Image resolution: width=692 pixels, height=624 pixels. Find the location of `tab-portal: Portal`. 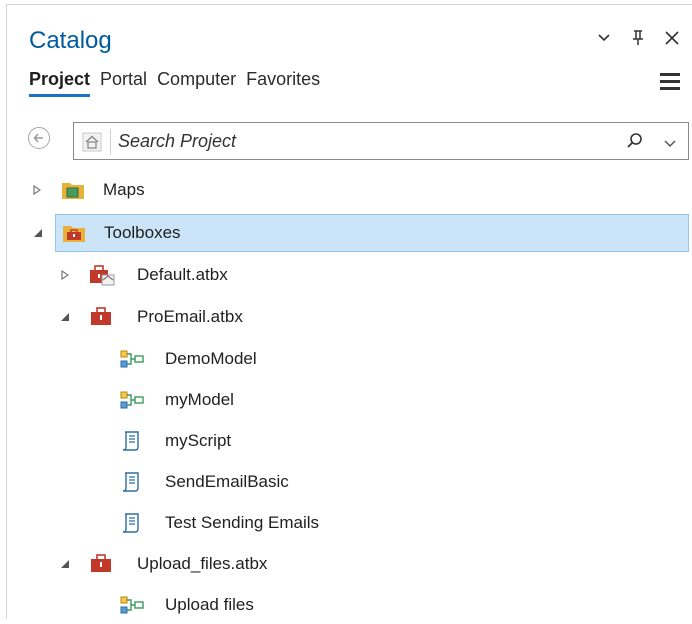

tab-portal: Portal is located at coordinates (123, 83).